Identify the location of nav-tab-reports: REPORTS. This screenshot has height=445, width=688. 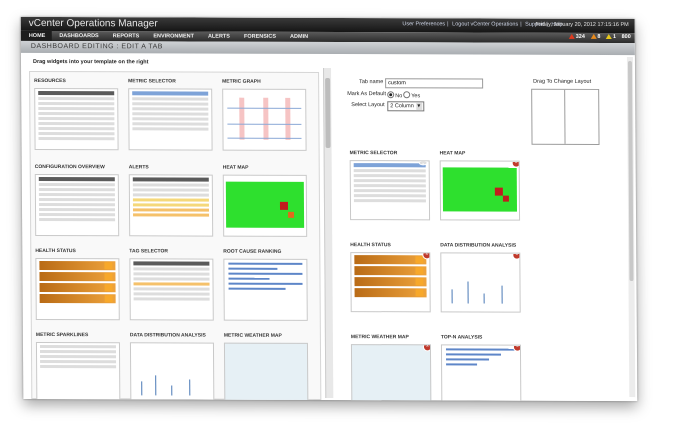
(125, 36).